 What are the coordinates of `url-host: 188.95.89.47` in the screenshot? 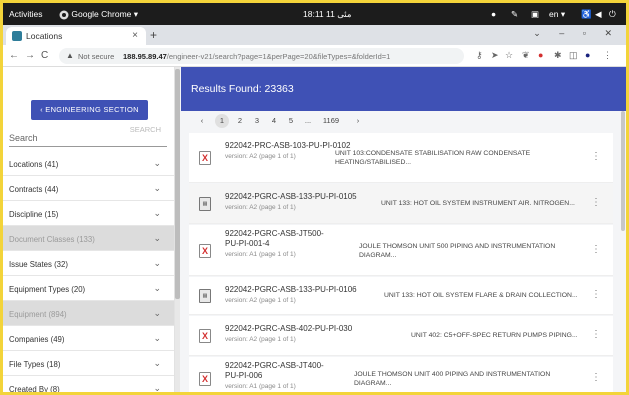 It's located at (145, 56).